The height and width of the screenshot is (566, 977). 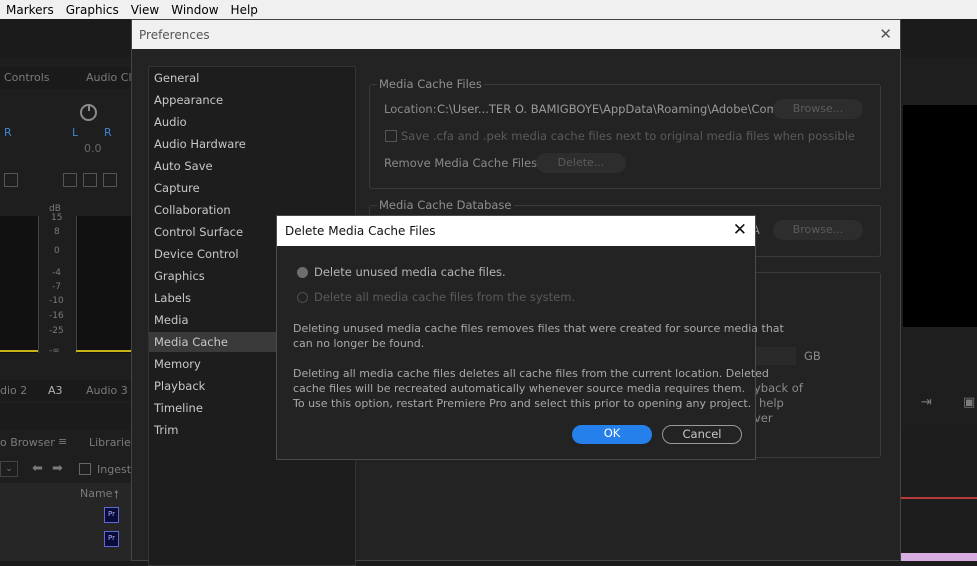 I want to click on db-scale: 15 8 0 -4 -7 -10 -16 -25 -∞, so click(x=56, y=284).